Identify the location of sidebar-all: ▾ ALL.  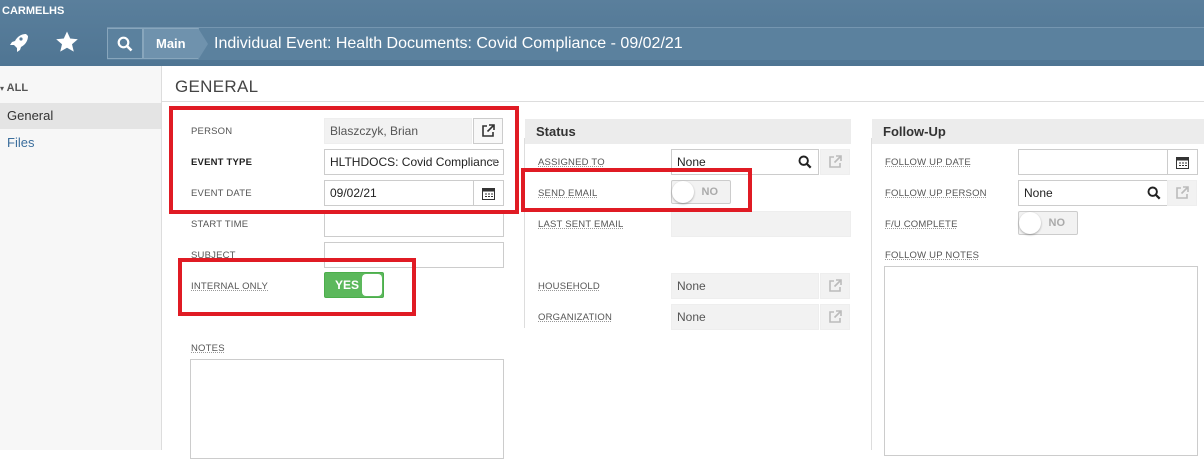
(14, 88).